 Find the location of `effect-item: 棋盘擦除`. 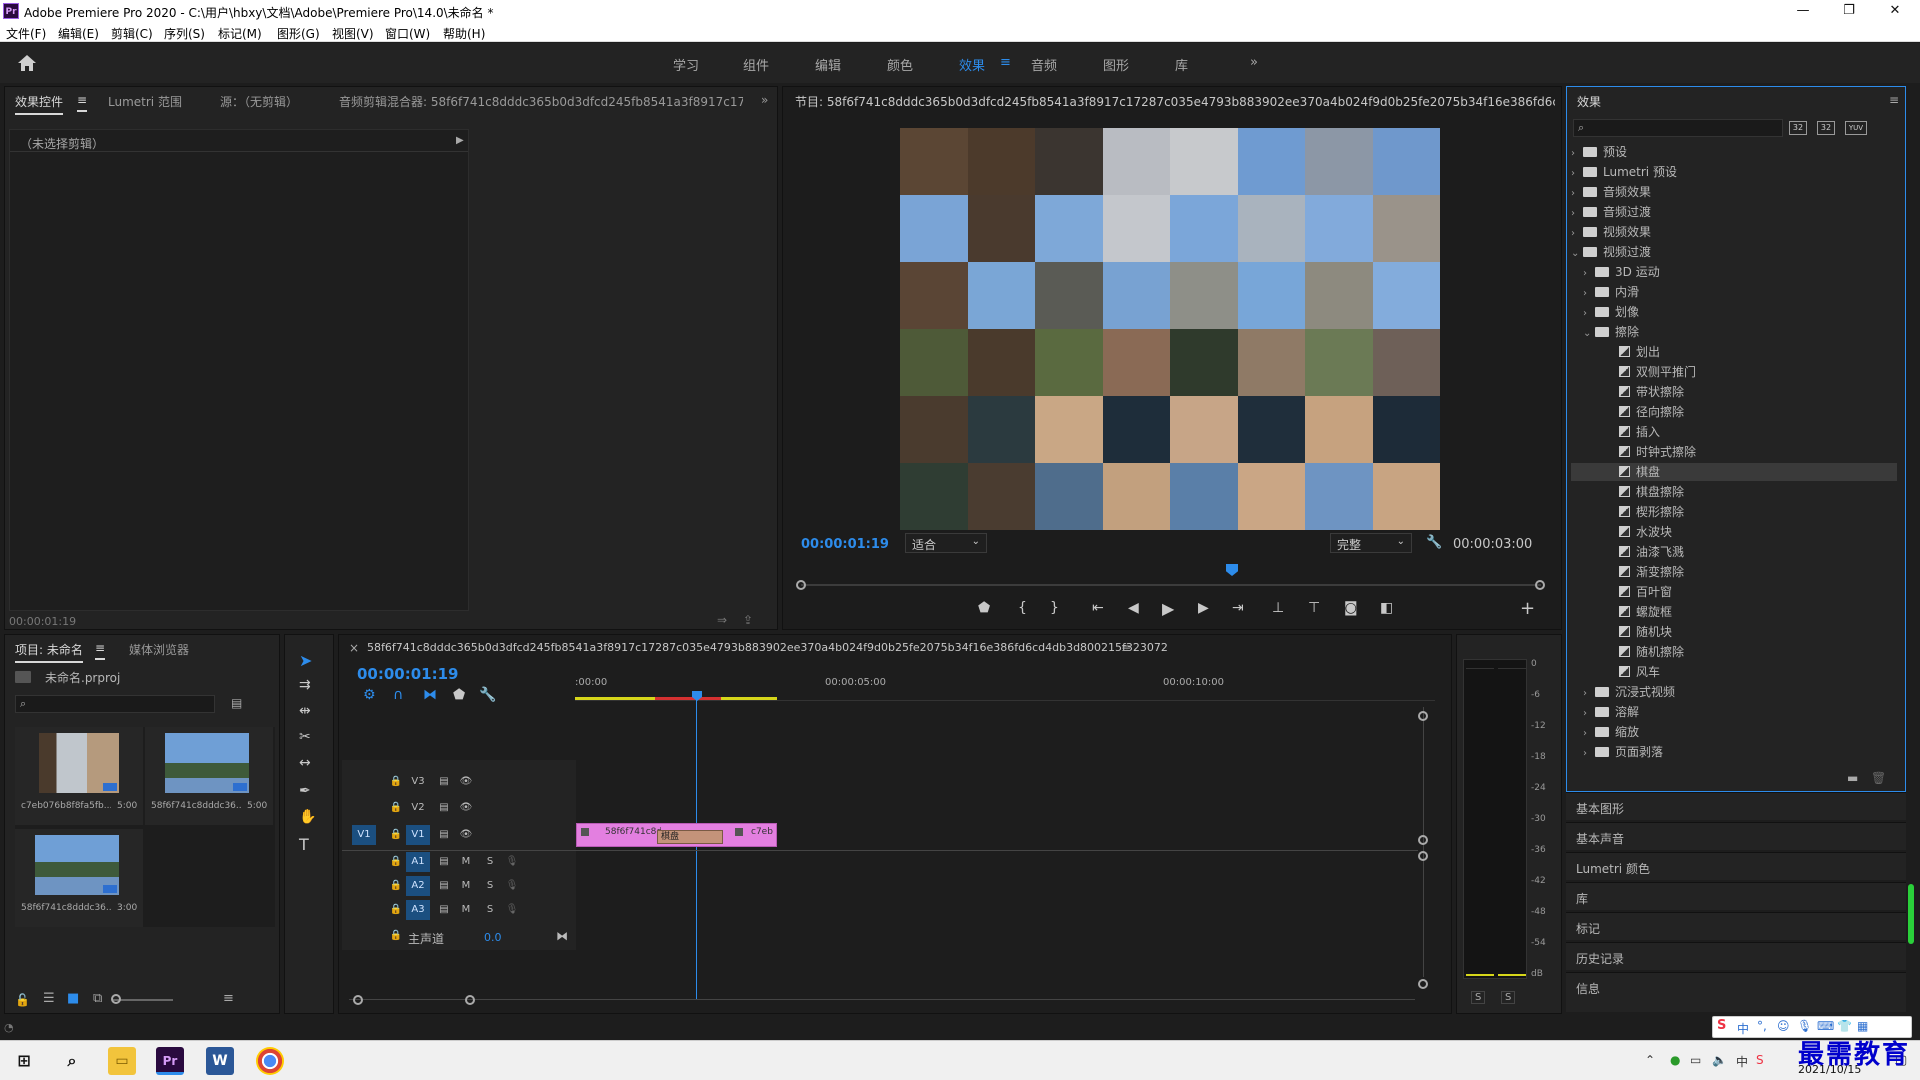

effect-item: 棋盘擦除 is located at coordinates (1746, 492).